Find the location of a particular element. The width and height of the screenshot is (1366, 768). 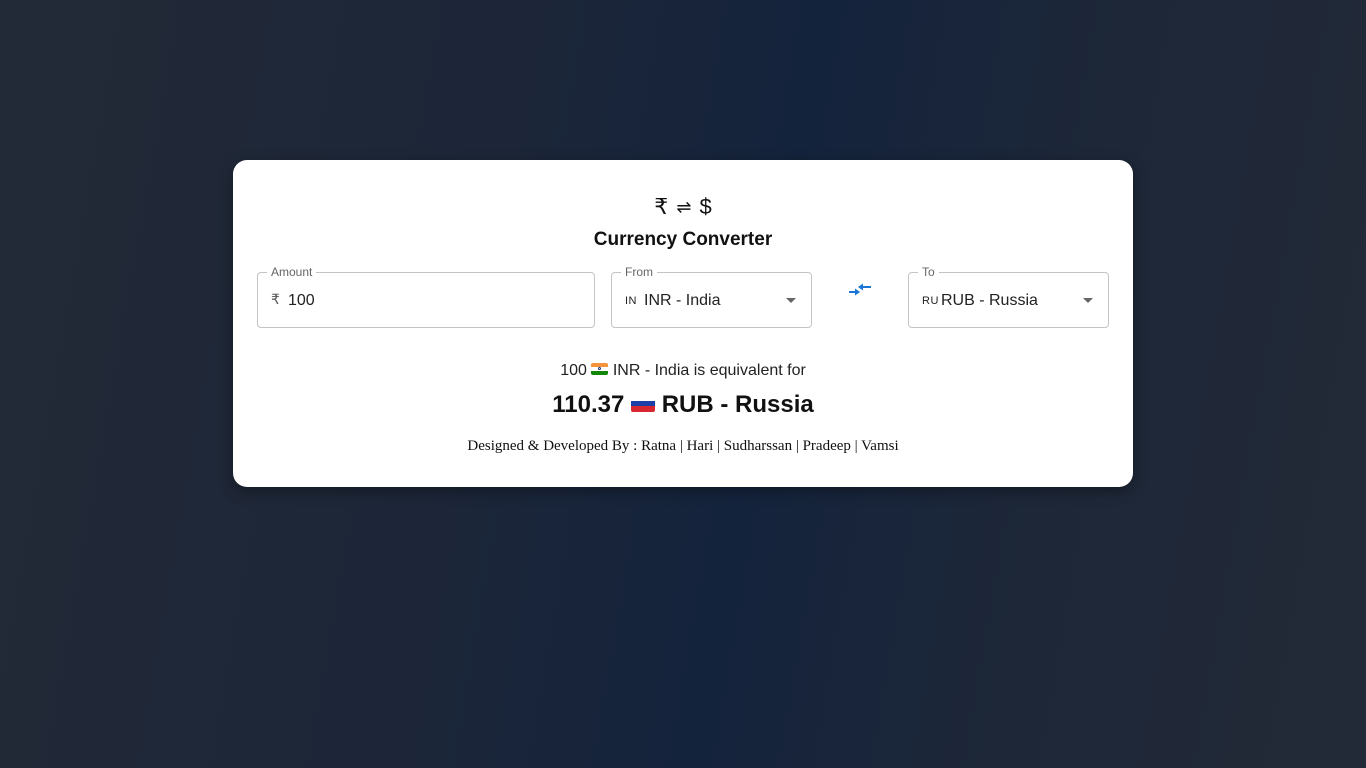

result-description: 100 INR - India is equivalent for is located at coordinates (683, 371).